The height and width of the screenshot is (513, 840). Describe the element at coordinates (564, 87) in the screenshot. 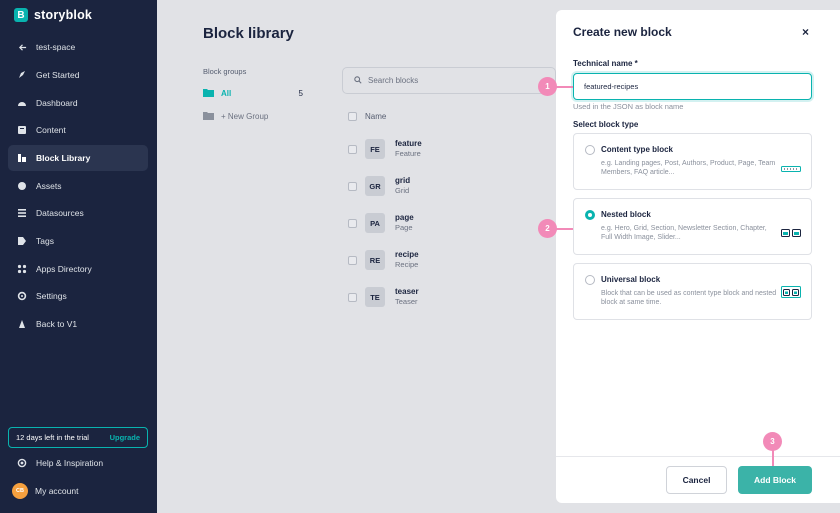

I see `step-1-connector` at that location.